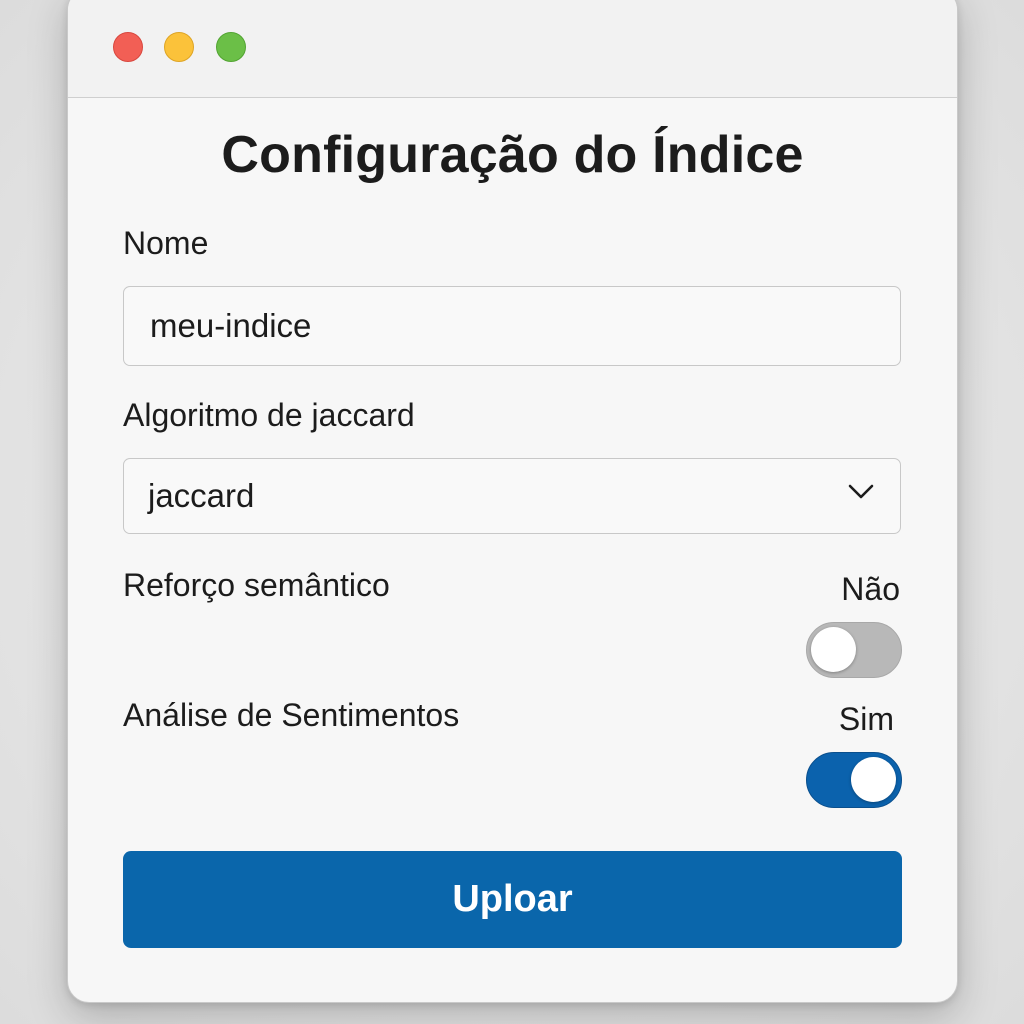 Image resolution: width=1024 pixels, height=1024 pixels. I want to click on algorithm-selected-value: jaccard, so click(201, 495).